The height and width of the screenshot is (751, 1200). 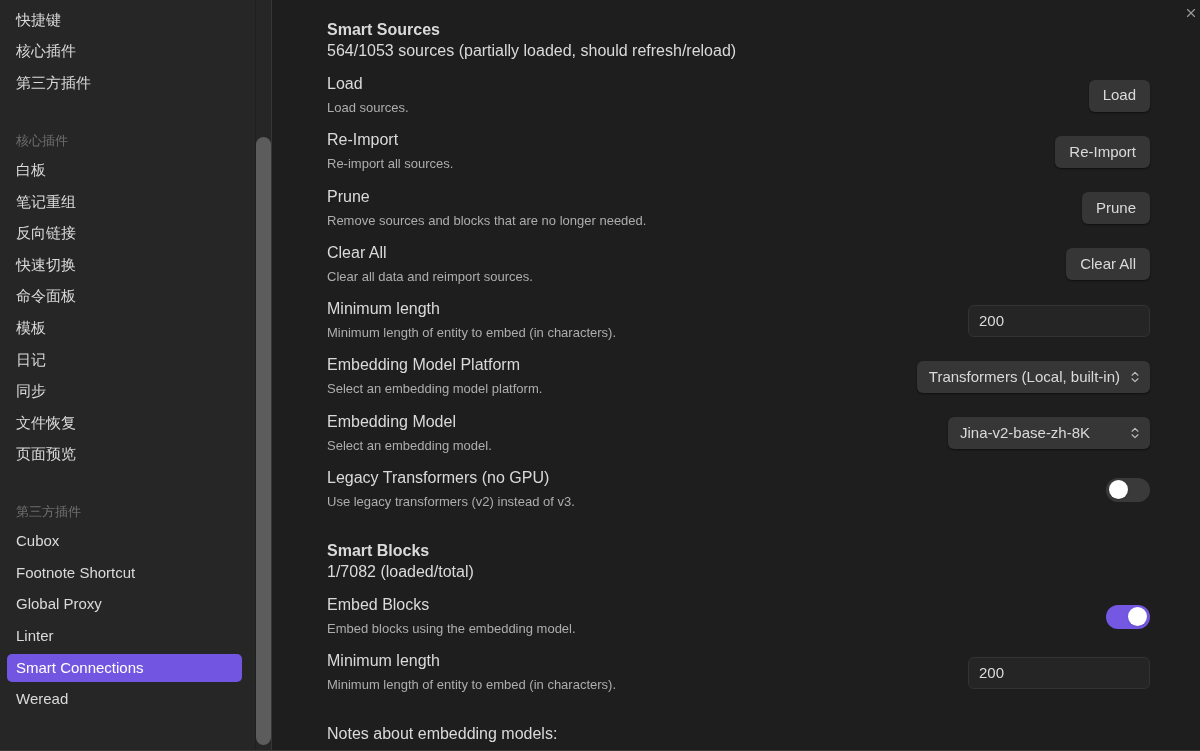 What do you see at coordinates (1049, 433) in the screenshot?
I see `select-dropdown: Jina-v2-base-zh-8K` at bounding box center [1049, 433].